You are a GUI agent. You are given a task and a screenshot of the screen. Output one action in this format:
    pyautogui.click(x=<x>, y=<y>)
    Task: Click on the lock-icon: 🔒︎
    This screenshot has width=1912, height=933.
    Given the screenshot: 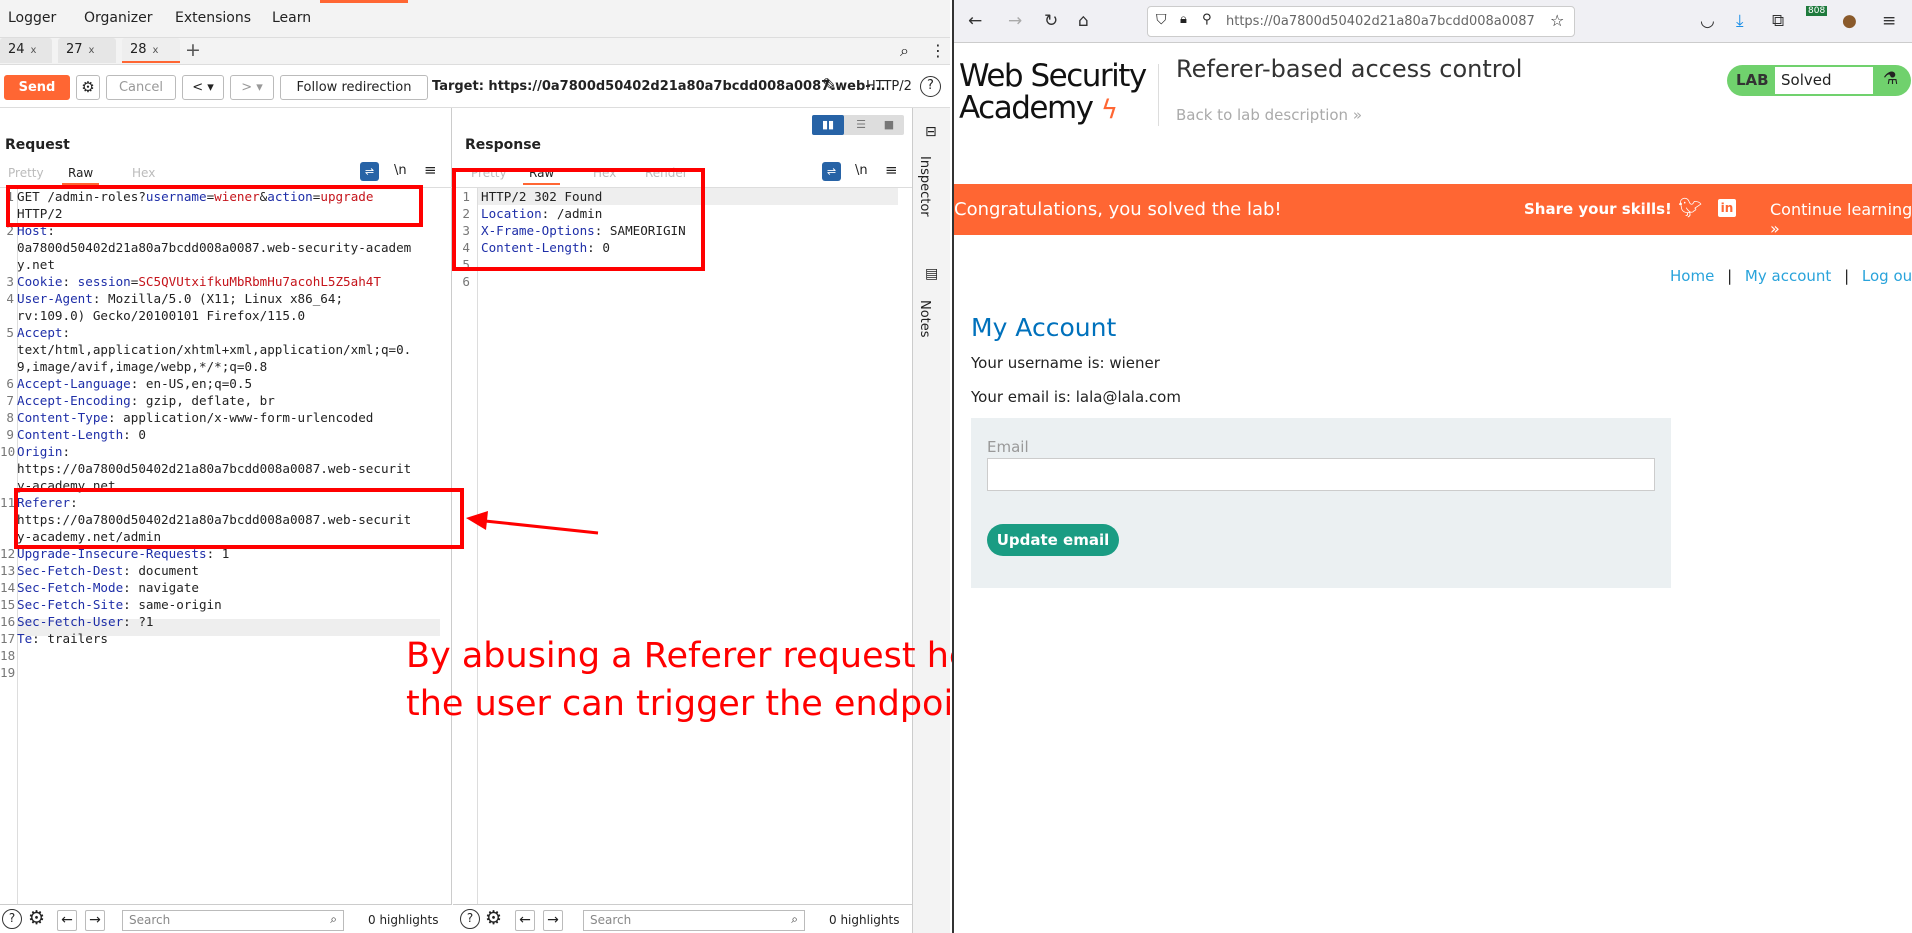 What is the action you would take?
    pyautogui.click(x=1183, y=19)
    